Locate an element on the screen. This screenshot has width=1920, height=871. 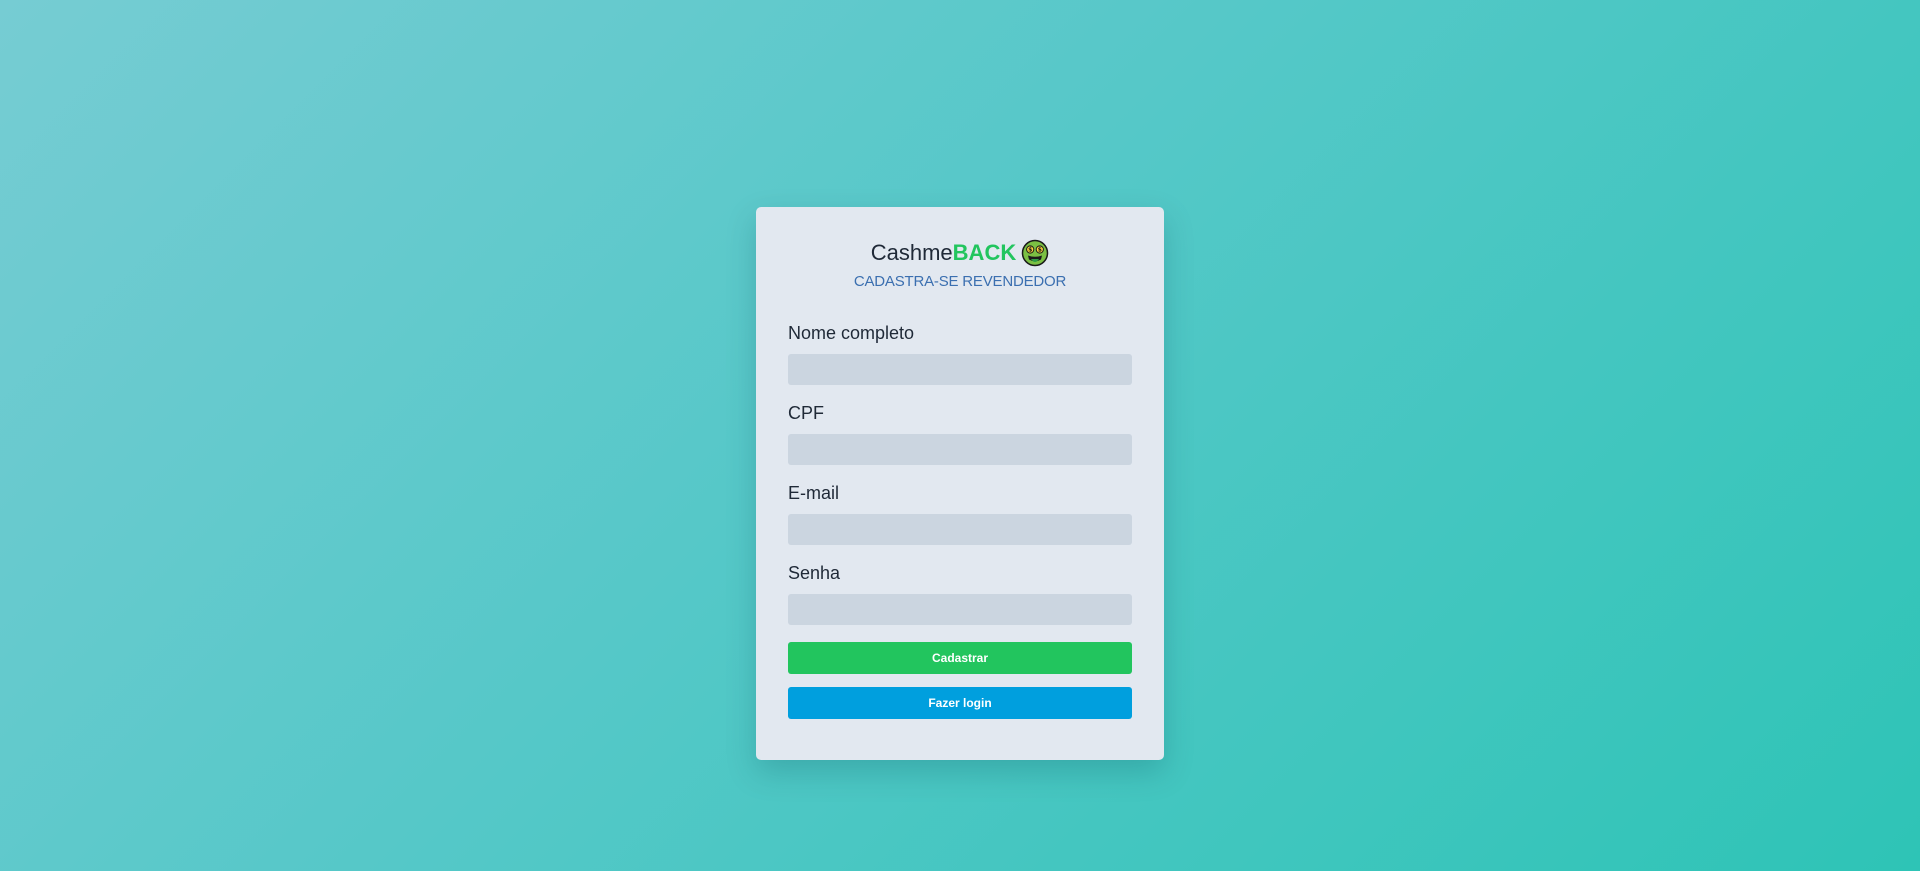
password-input is located at coordinates (960, 609).